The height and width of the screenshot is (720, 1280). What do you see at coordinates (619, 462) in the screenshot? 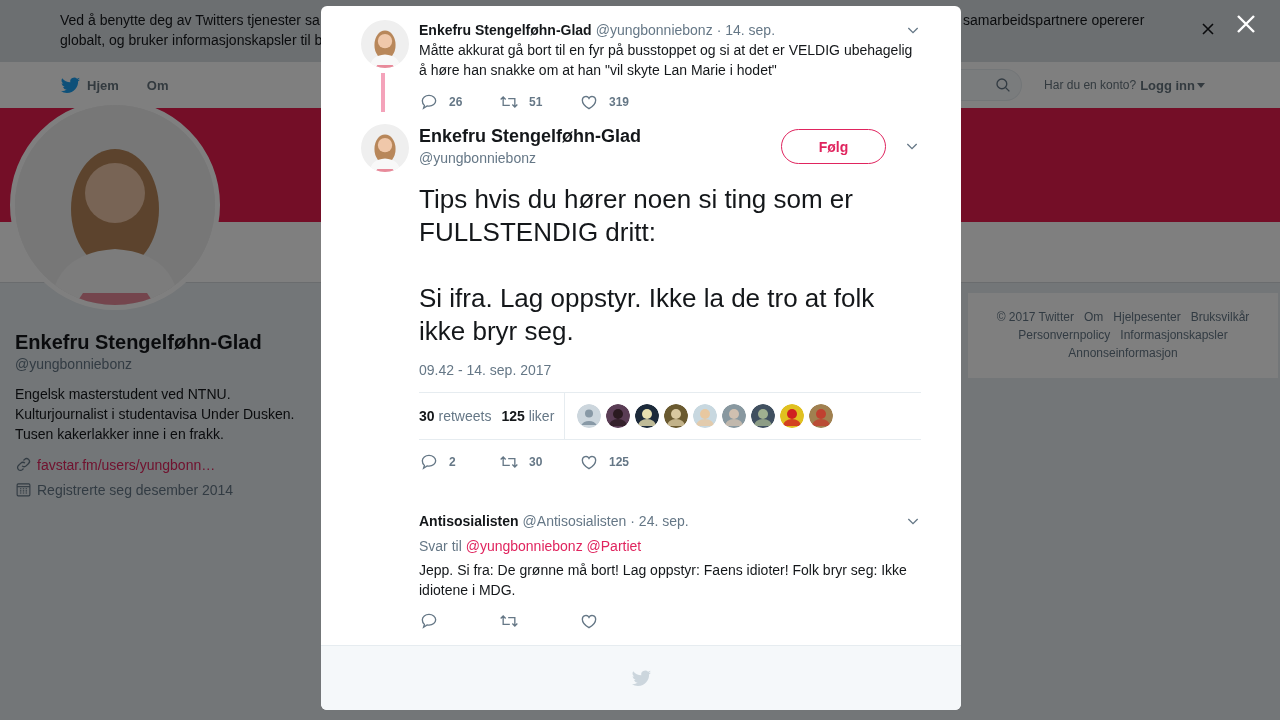
I see `like-count: 125` at bounding box center [619, 462].